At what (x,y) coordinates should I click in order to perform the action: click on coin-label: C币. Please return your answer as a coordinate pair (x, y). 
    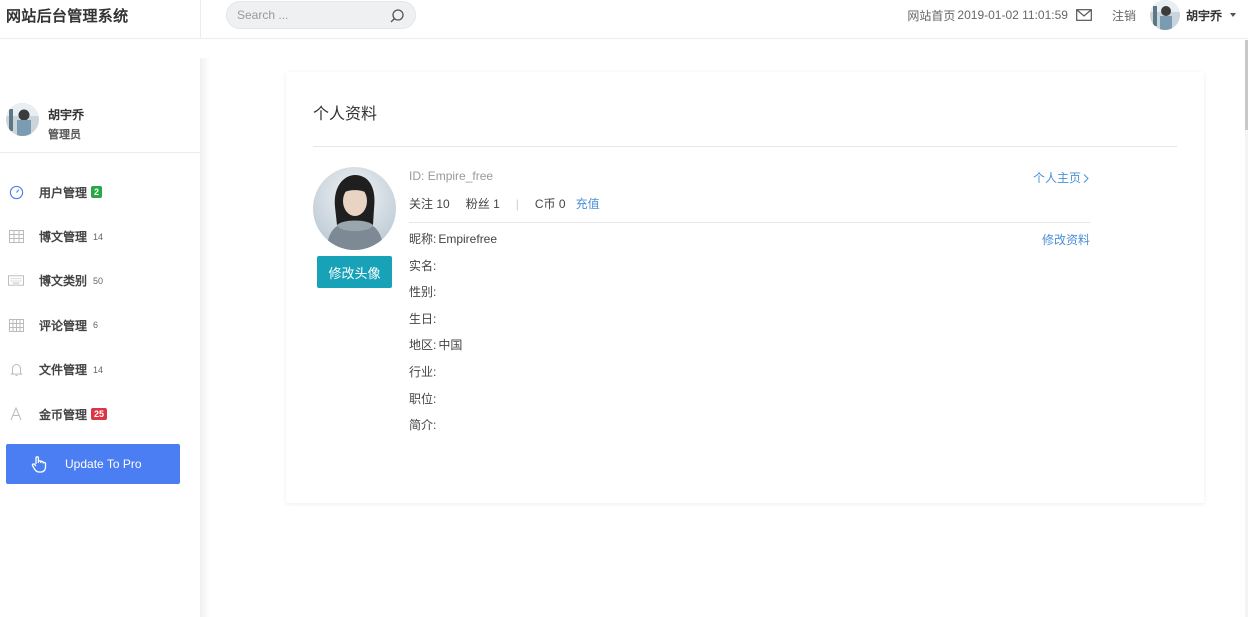
    Looking at the image, I should click on (545, 204).